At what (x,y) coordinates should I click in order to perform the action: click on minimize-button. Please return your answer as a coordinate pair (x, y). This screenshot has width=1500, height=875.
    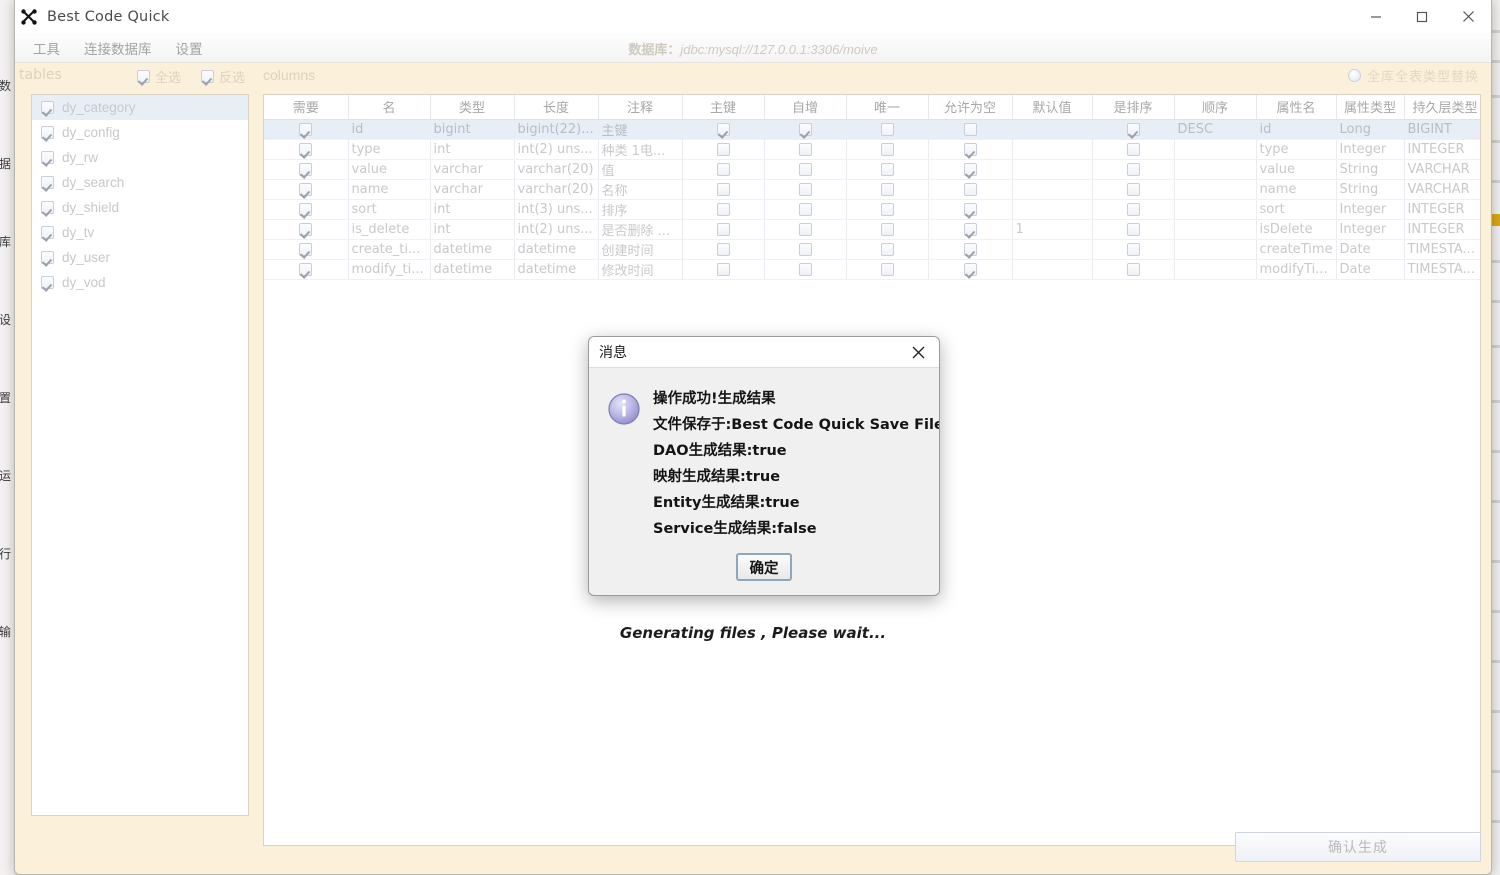
    Looking at the image, I should click on (1376, 16).